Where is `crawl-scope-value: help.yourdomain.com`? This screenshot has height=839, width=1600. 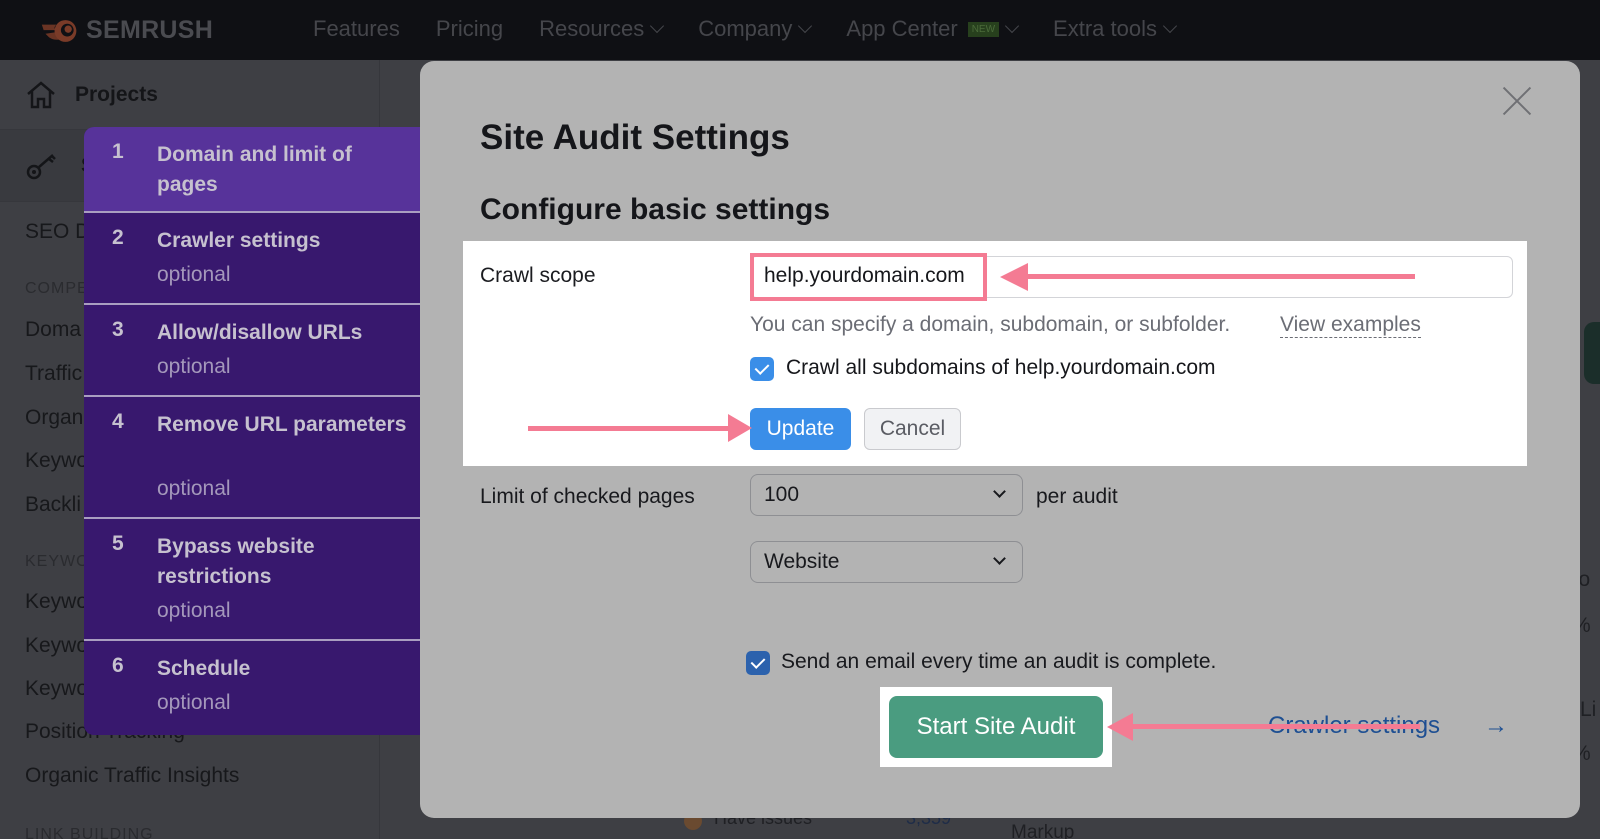
crawl-scope-value: help.yourdomain.com is located at coordinates (864, 276).